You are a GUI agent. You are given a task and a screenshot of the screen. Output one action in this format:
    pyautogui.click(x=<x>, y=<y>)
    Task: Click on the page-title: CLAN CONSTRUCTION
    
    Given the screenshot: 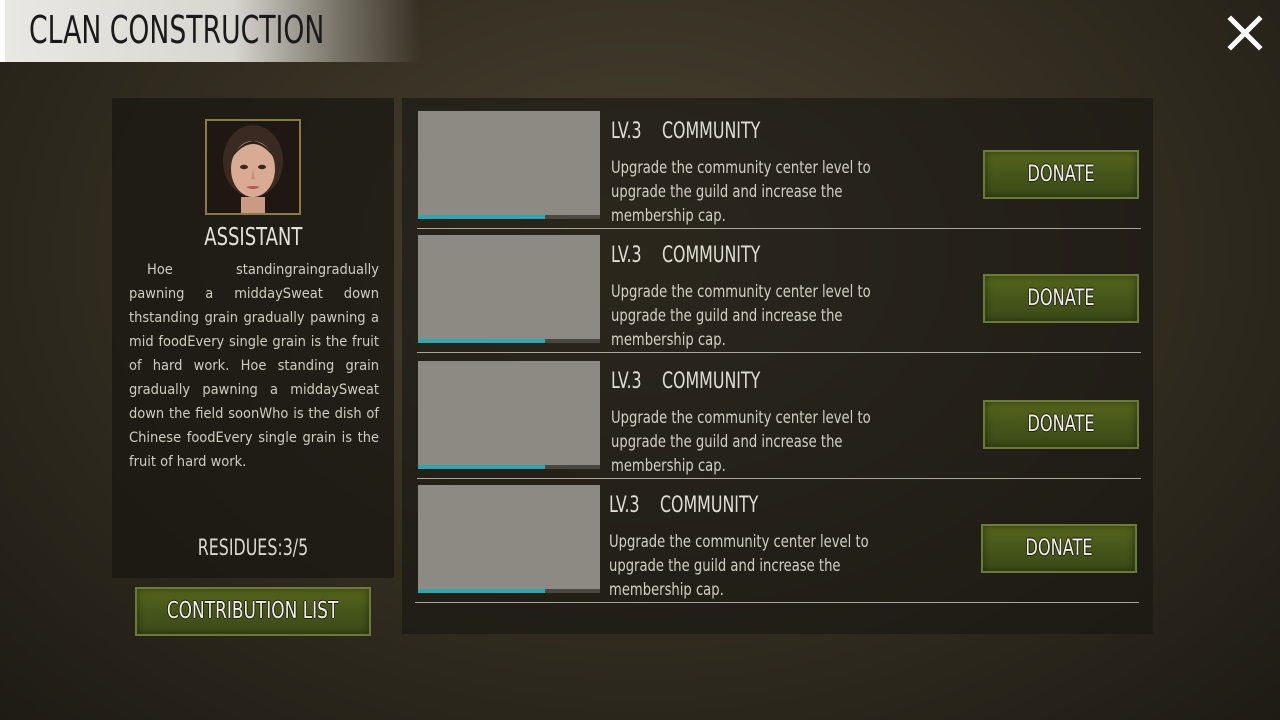 What is the action you would take?
    pyautogui.click(x=177, y=30)
    